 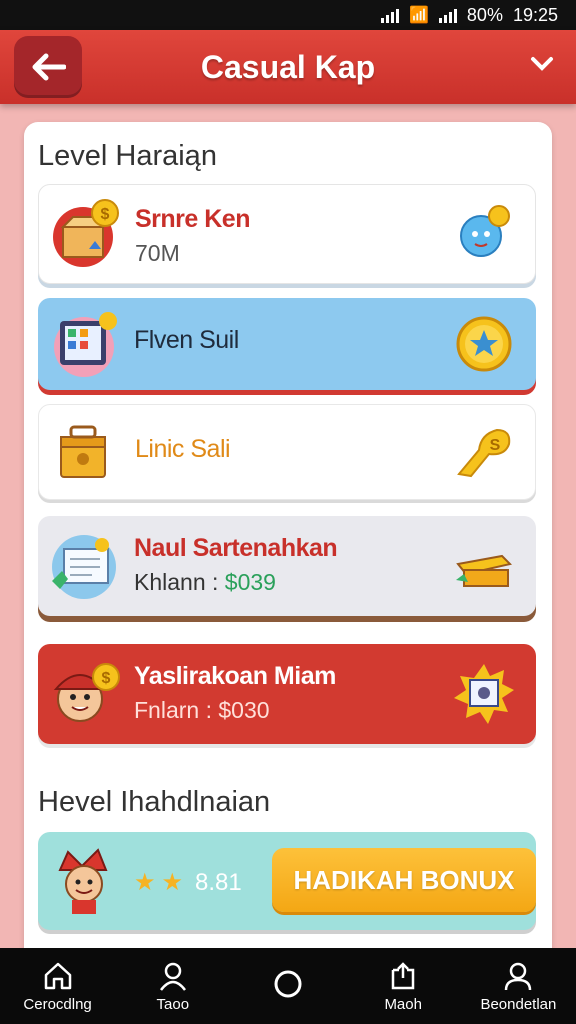 I want to click on card-sub-value: $030, so click(x=244, y=710).